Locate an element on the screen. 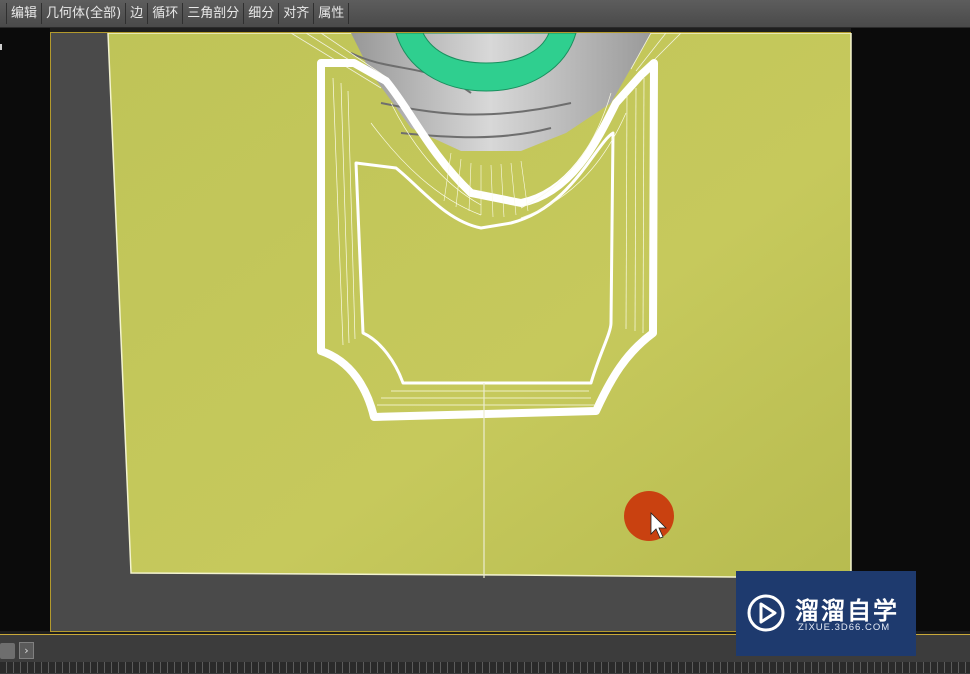 The width and height of the screenshot is (970, 674). menu-edit: 编辑 is located at coordinates (25, 13).